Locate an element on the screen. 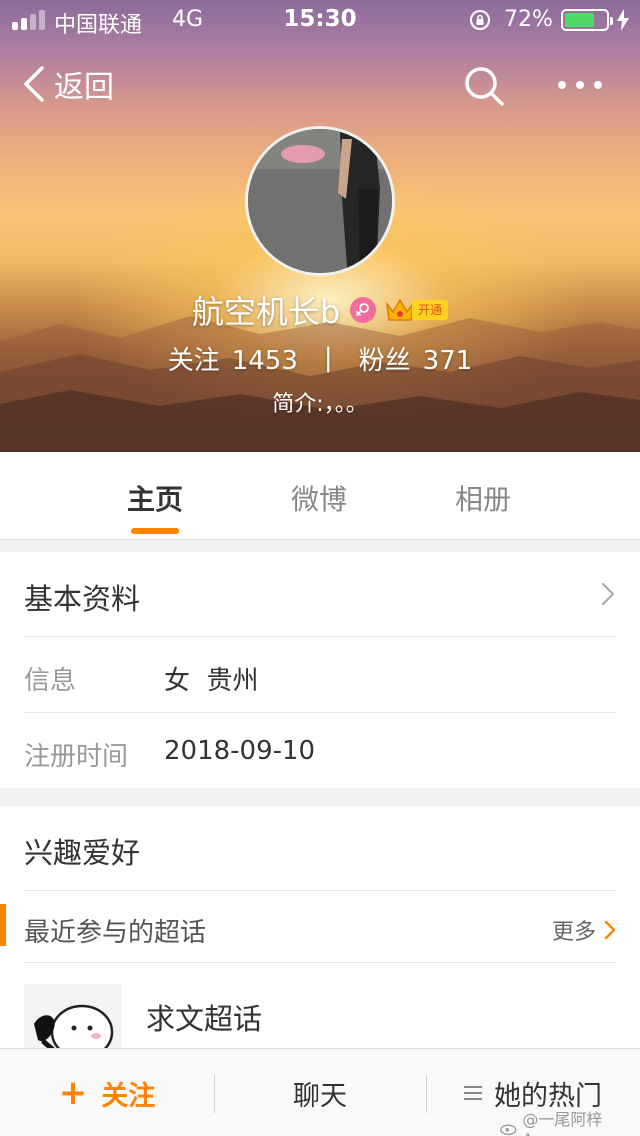  battery-fill is located at coordinates (579, 20).